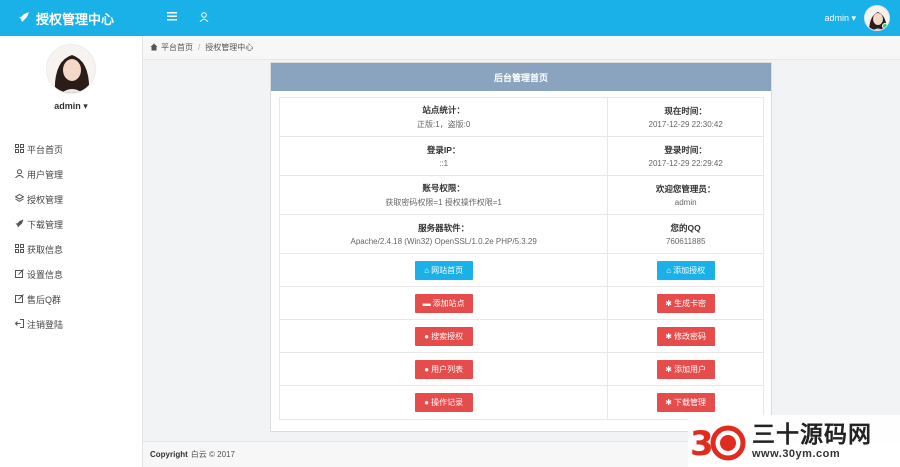 Image resolution: width=900 pixels, height=467 pixels. I want to click on sidebar-item-logout: 注销登陆, so click(71, 324).